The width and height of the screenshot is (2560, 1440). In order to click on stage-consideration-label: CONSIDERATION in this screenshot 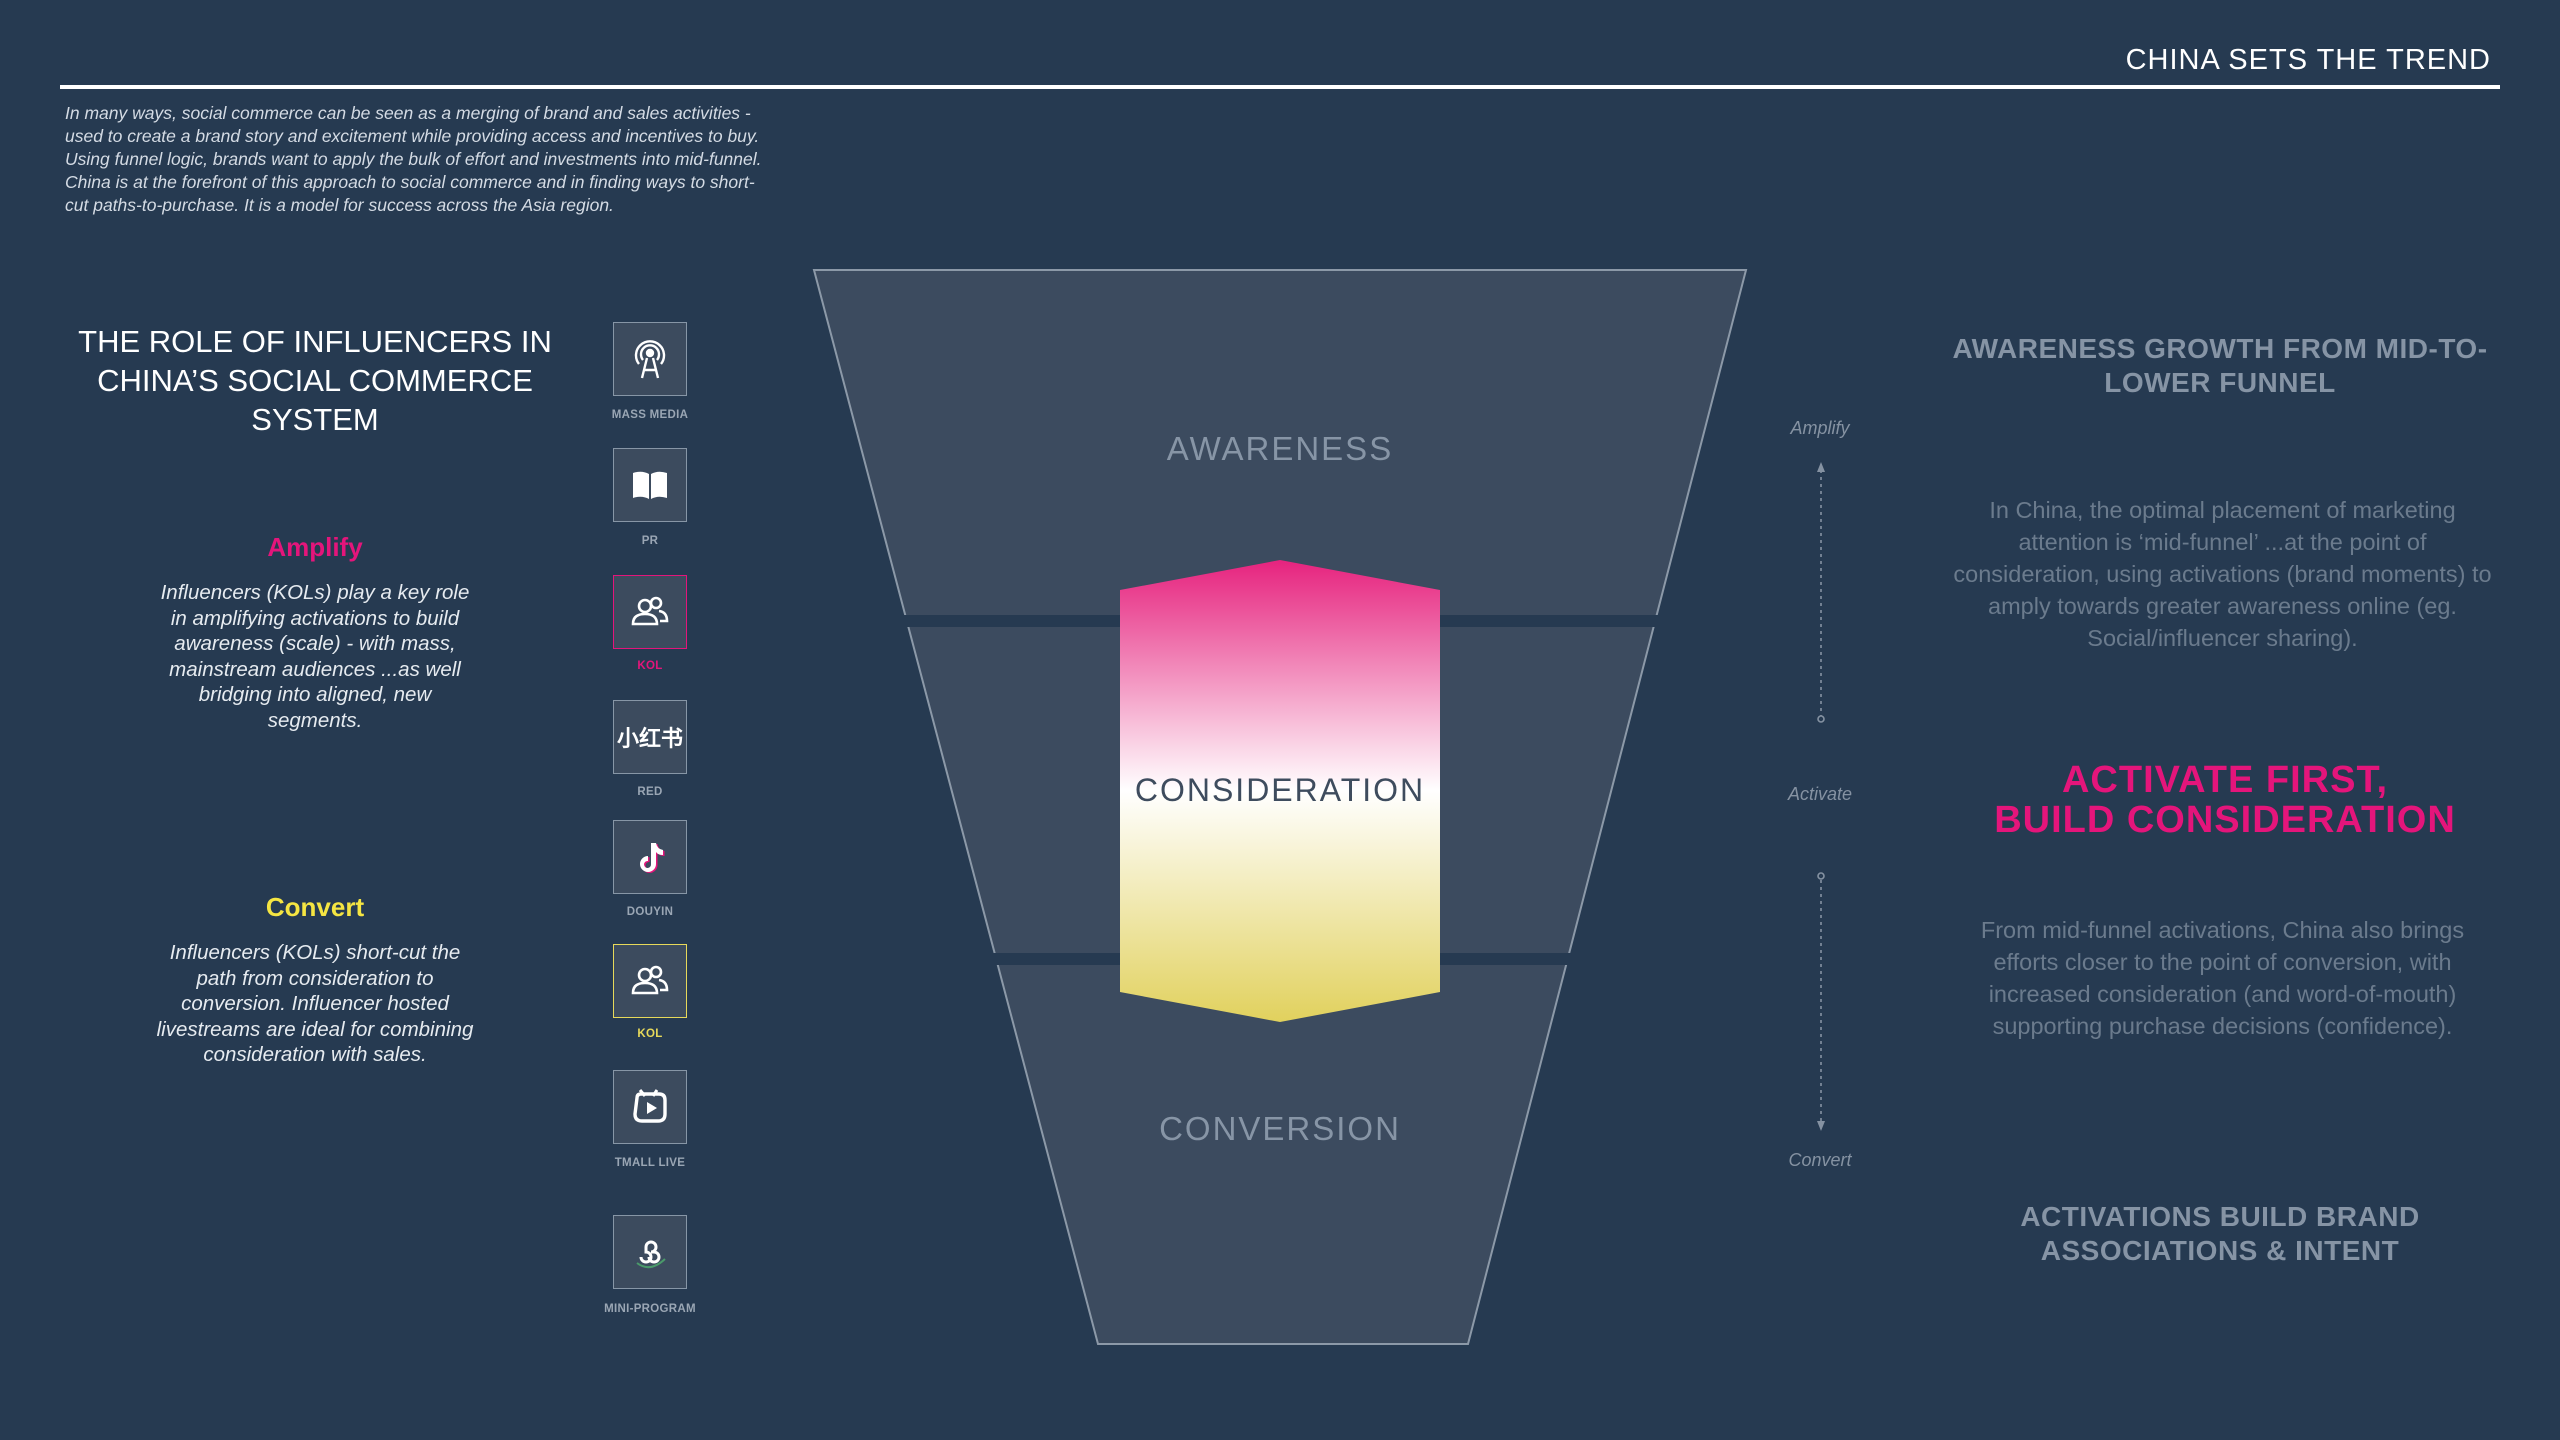, I will do `click(1280, 790)`.